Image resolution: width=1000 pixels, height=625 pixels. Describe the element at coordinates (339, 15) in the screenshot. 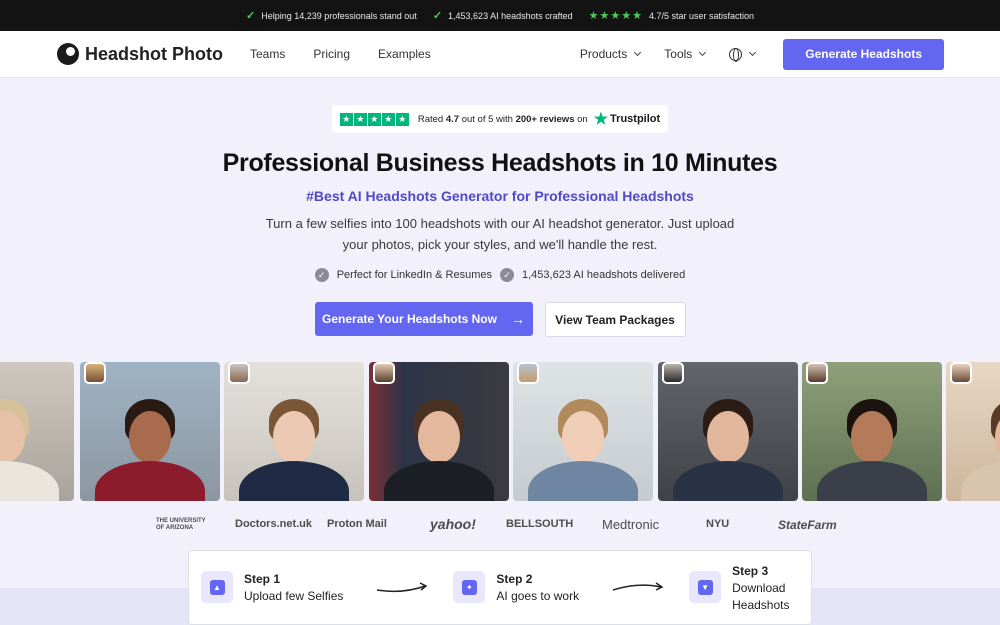

I see `announcement-text: Helping 14,239 professionals stand out` at that location.